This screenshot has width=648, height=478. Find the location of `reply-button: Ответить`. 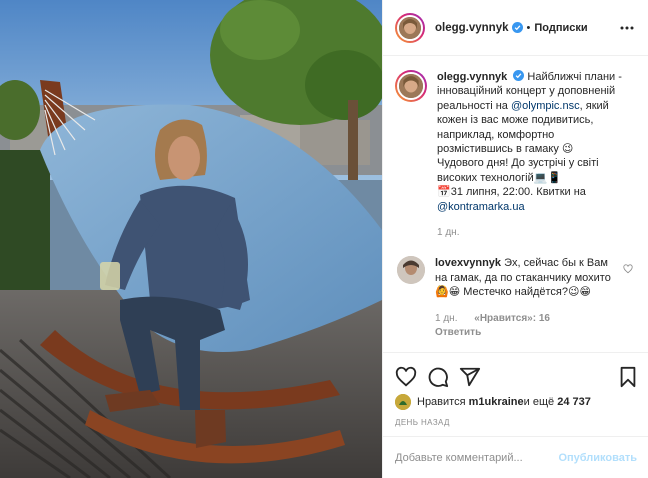

reply-button: Ответить is located at coordinates (458, 332).